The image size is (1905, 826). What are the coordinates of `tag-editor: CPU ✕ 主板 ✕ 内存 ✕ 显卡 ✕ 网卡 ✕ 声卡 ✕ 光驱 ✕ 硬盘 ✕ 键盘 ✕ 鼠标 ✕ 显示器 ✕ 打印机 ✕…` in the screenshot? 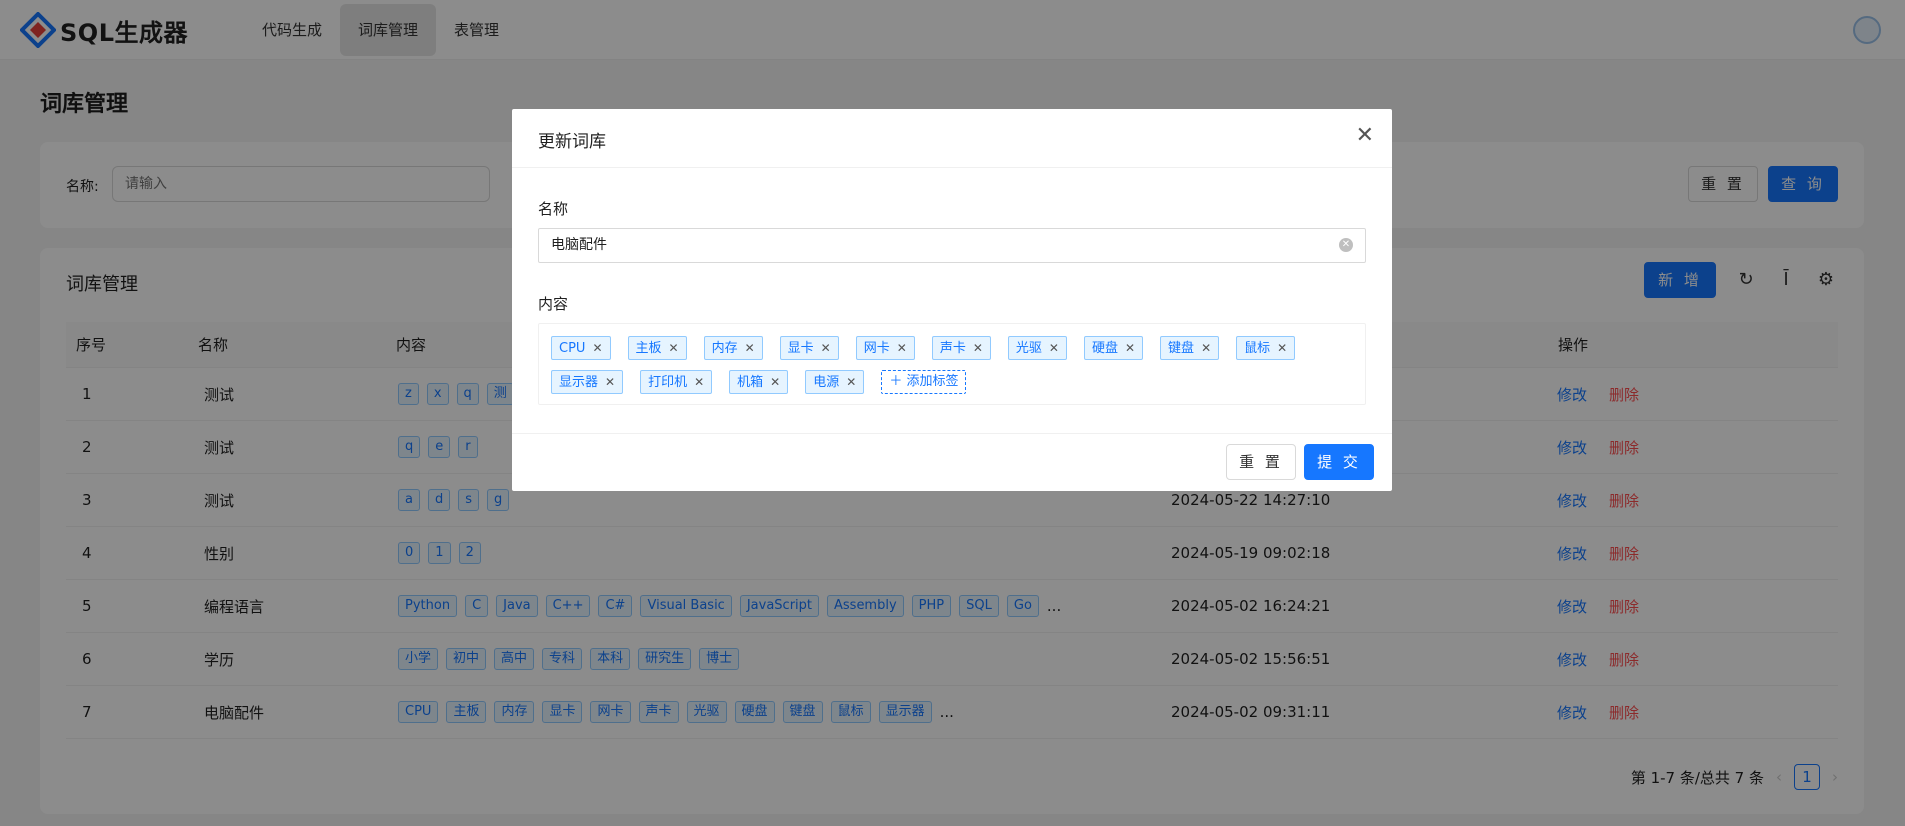 It's located at (952, 364).